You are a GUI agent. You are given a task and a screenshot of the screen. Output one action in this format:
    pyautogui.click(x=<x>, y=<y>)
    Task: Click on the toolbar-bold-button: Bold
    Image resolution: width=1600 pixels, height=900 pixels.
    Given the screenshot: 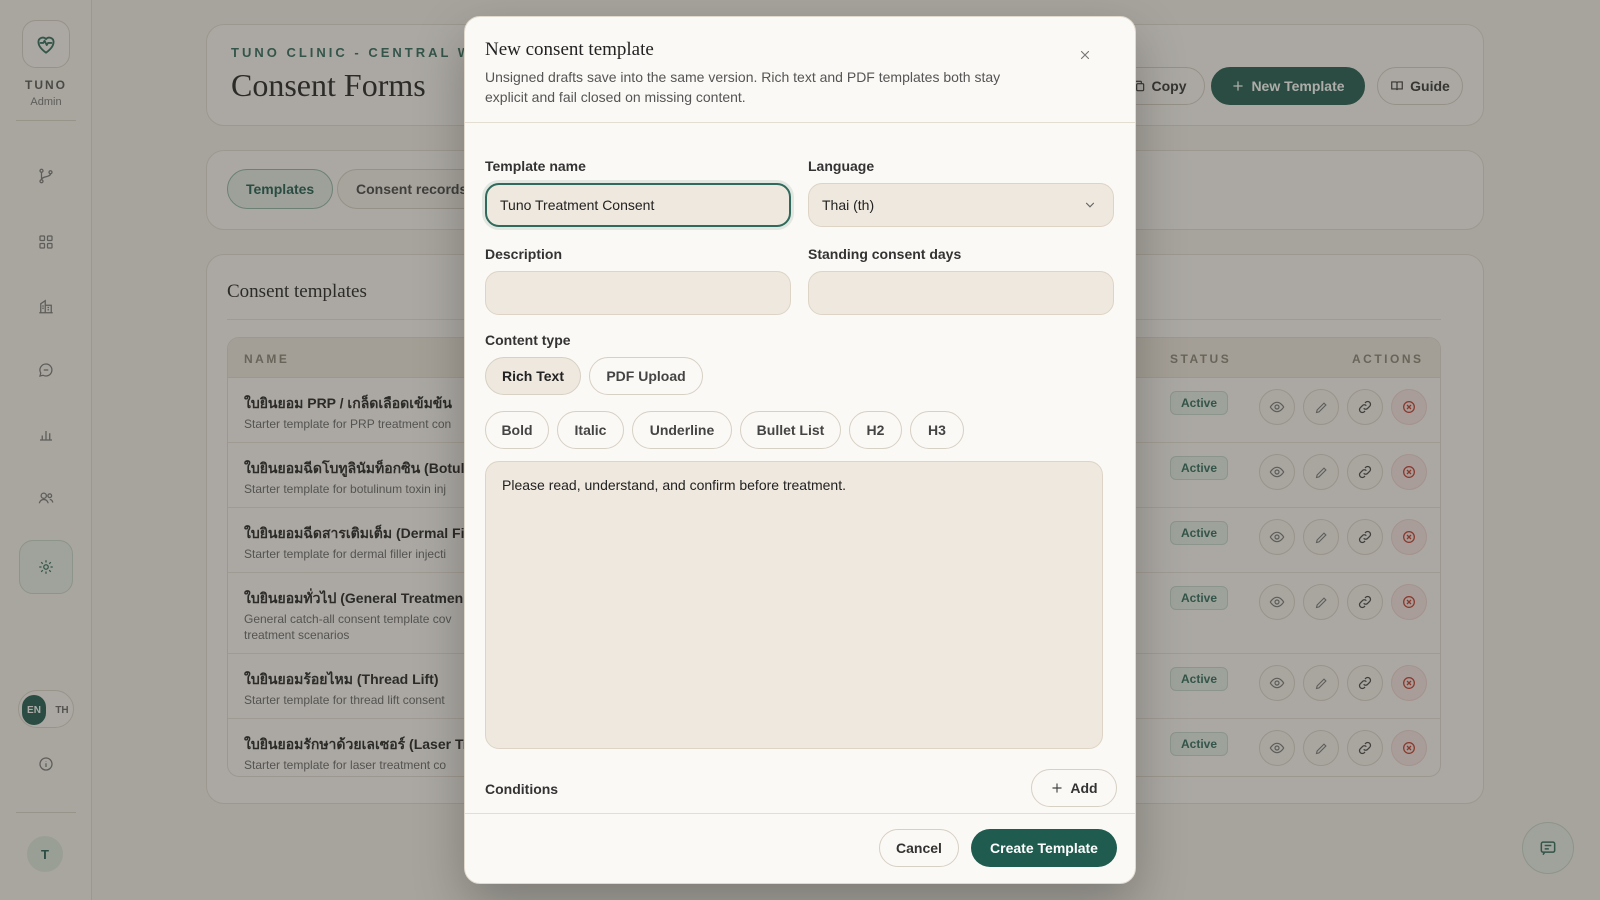 What is the action you would take?
    pyautogui.click(x=517, y=430)
    